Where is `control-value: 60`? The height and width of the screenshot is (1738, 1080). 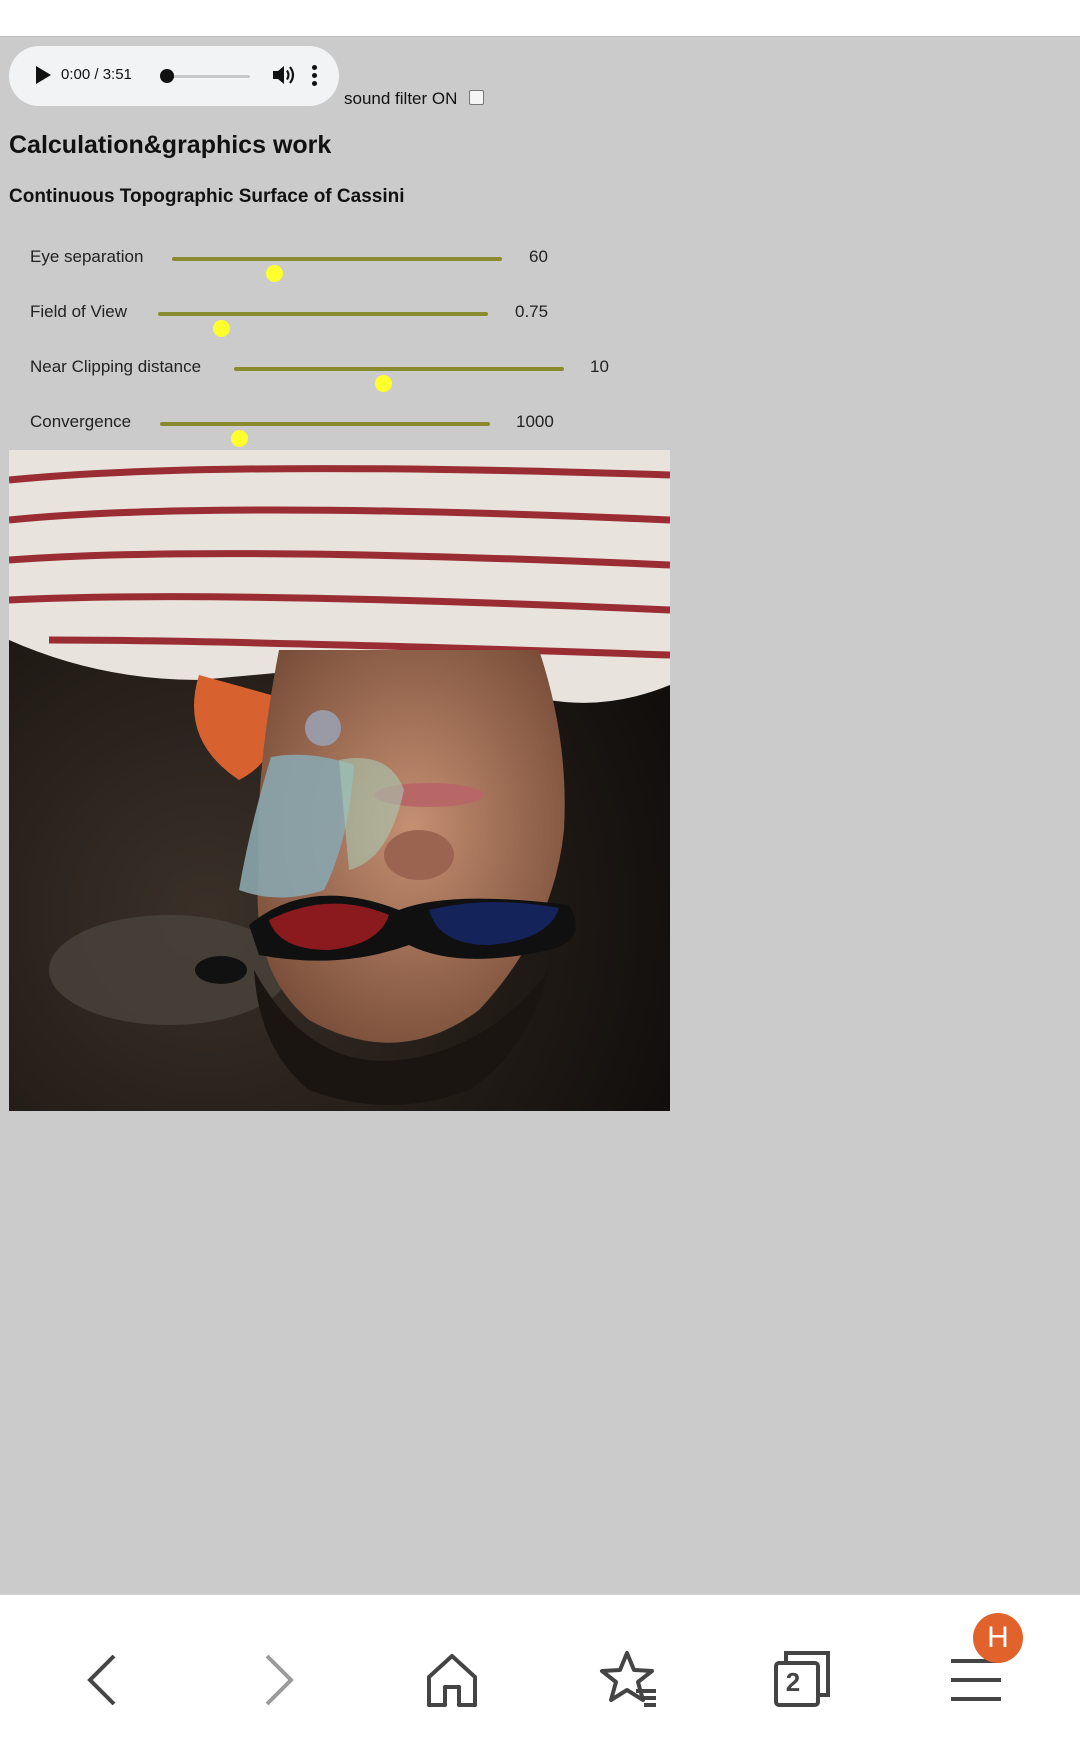 control-value: 60 is located at coordinates (538, 256).